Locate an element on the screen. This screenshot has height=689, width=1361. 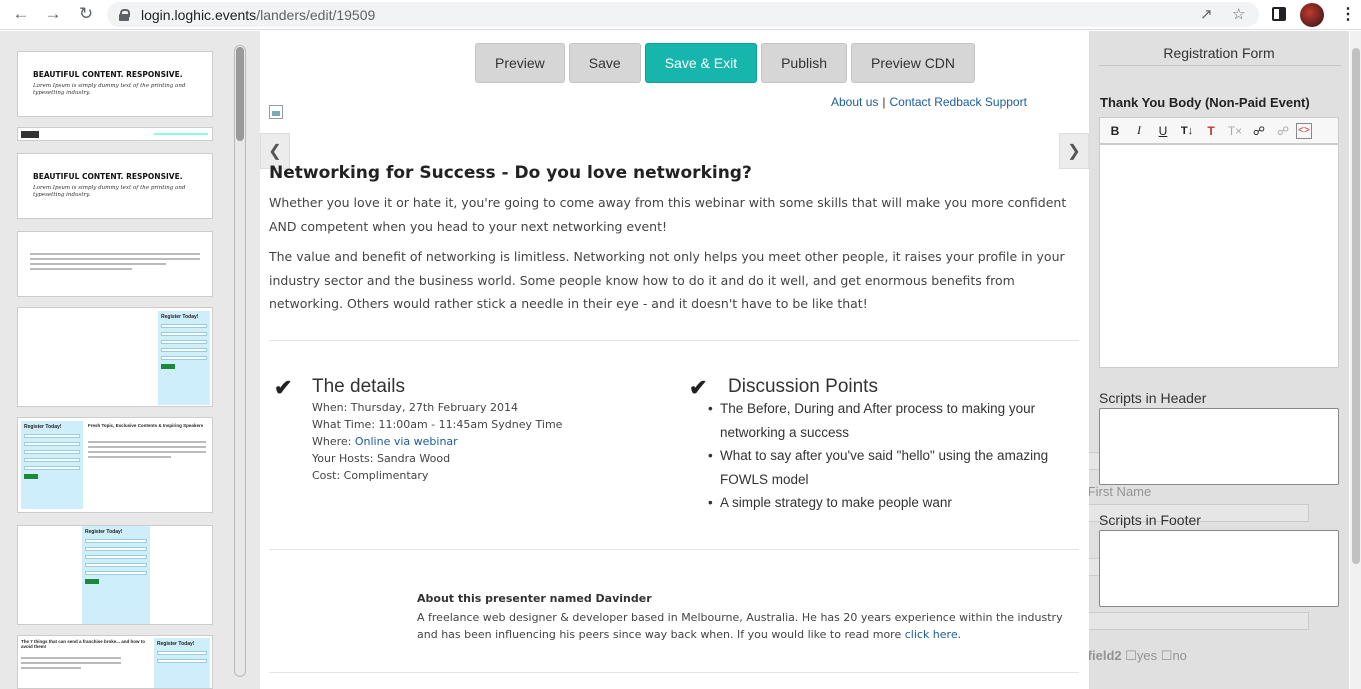
preview-cdn-button: Preview CDN is located at coordinates (913, 63).